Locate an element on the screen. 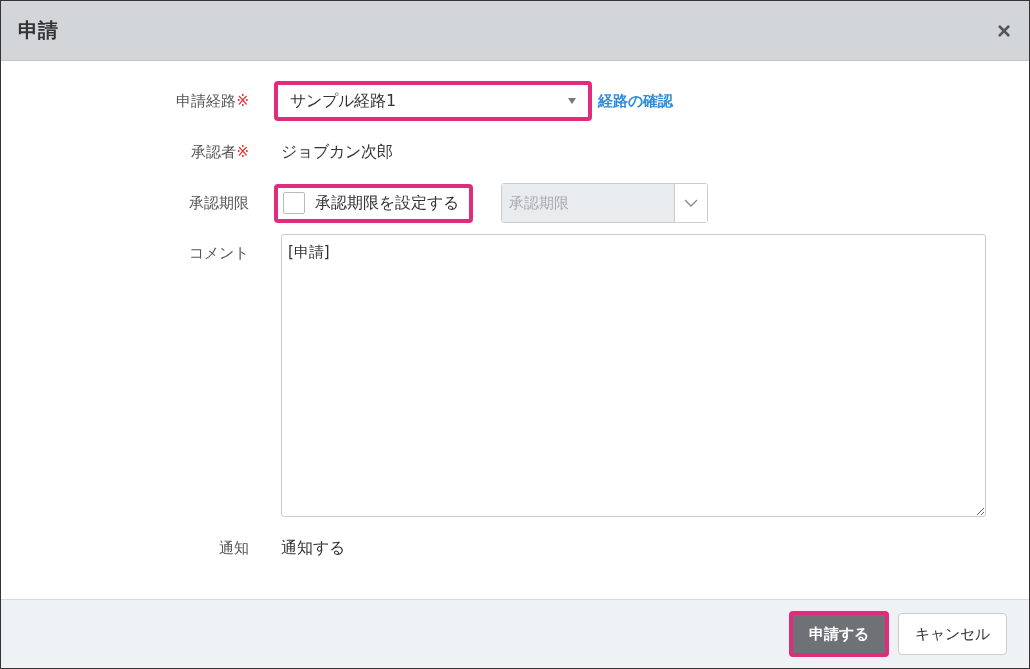 Image resolution: width=1030 pixels, height=669 pixels. dialog-title: 申請 is located at coordinates (38, 30).